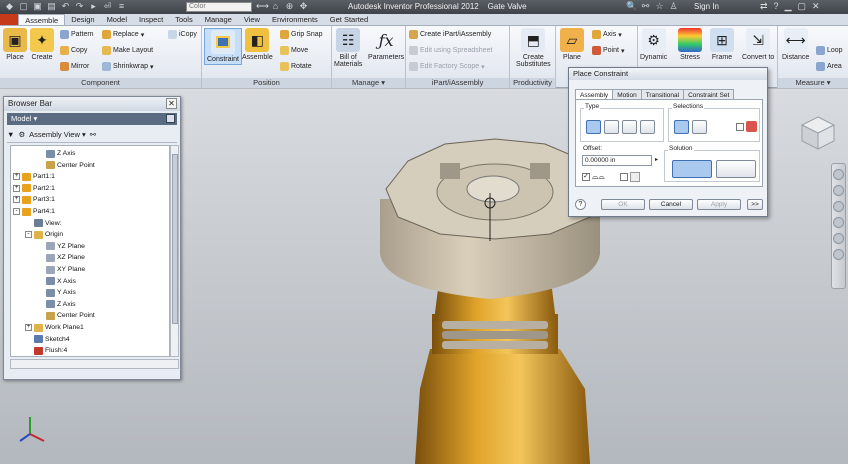 Image resolution: width=848 pixels, height=464 pixels. Describe the element at coordinates (107, 6) in the screenshot. I see `return-icon: ⏎` at that location.